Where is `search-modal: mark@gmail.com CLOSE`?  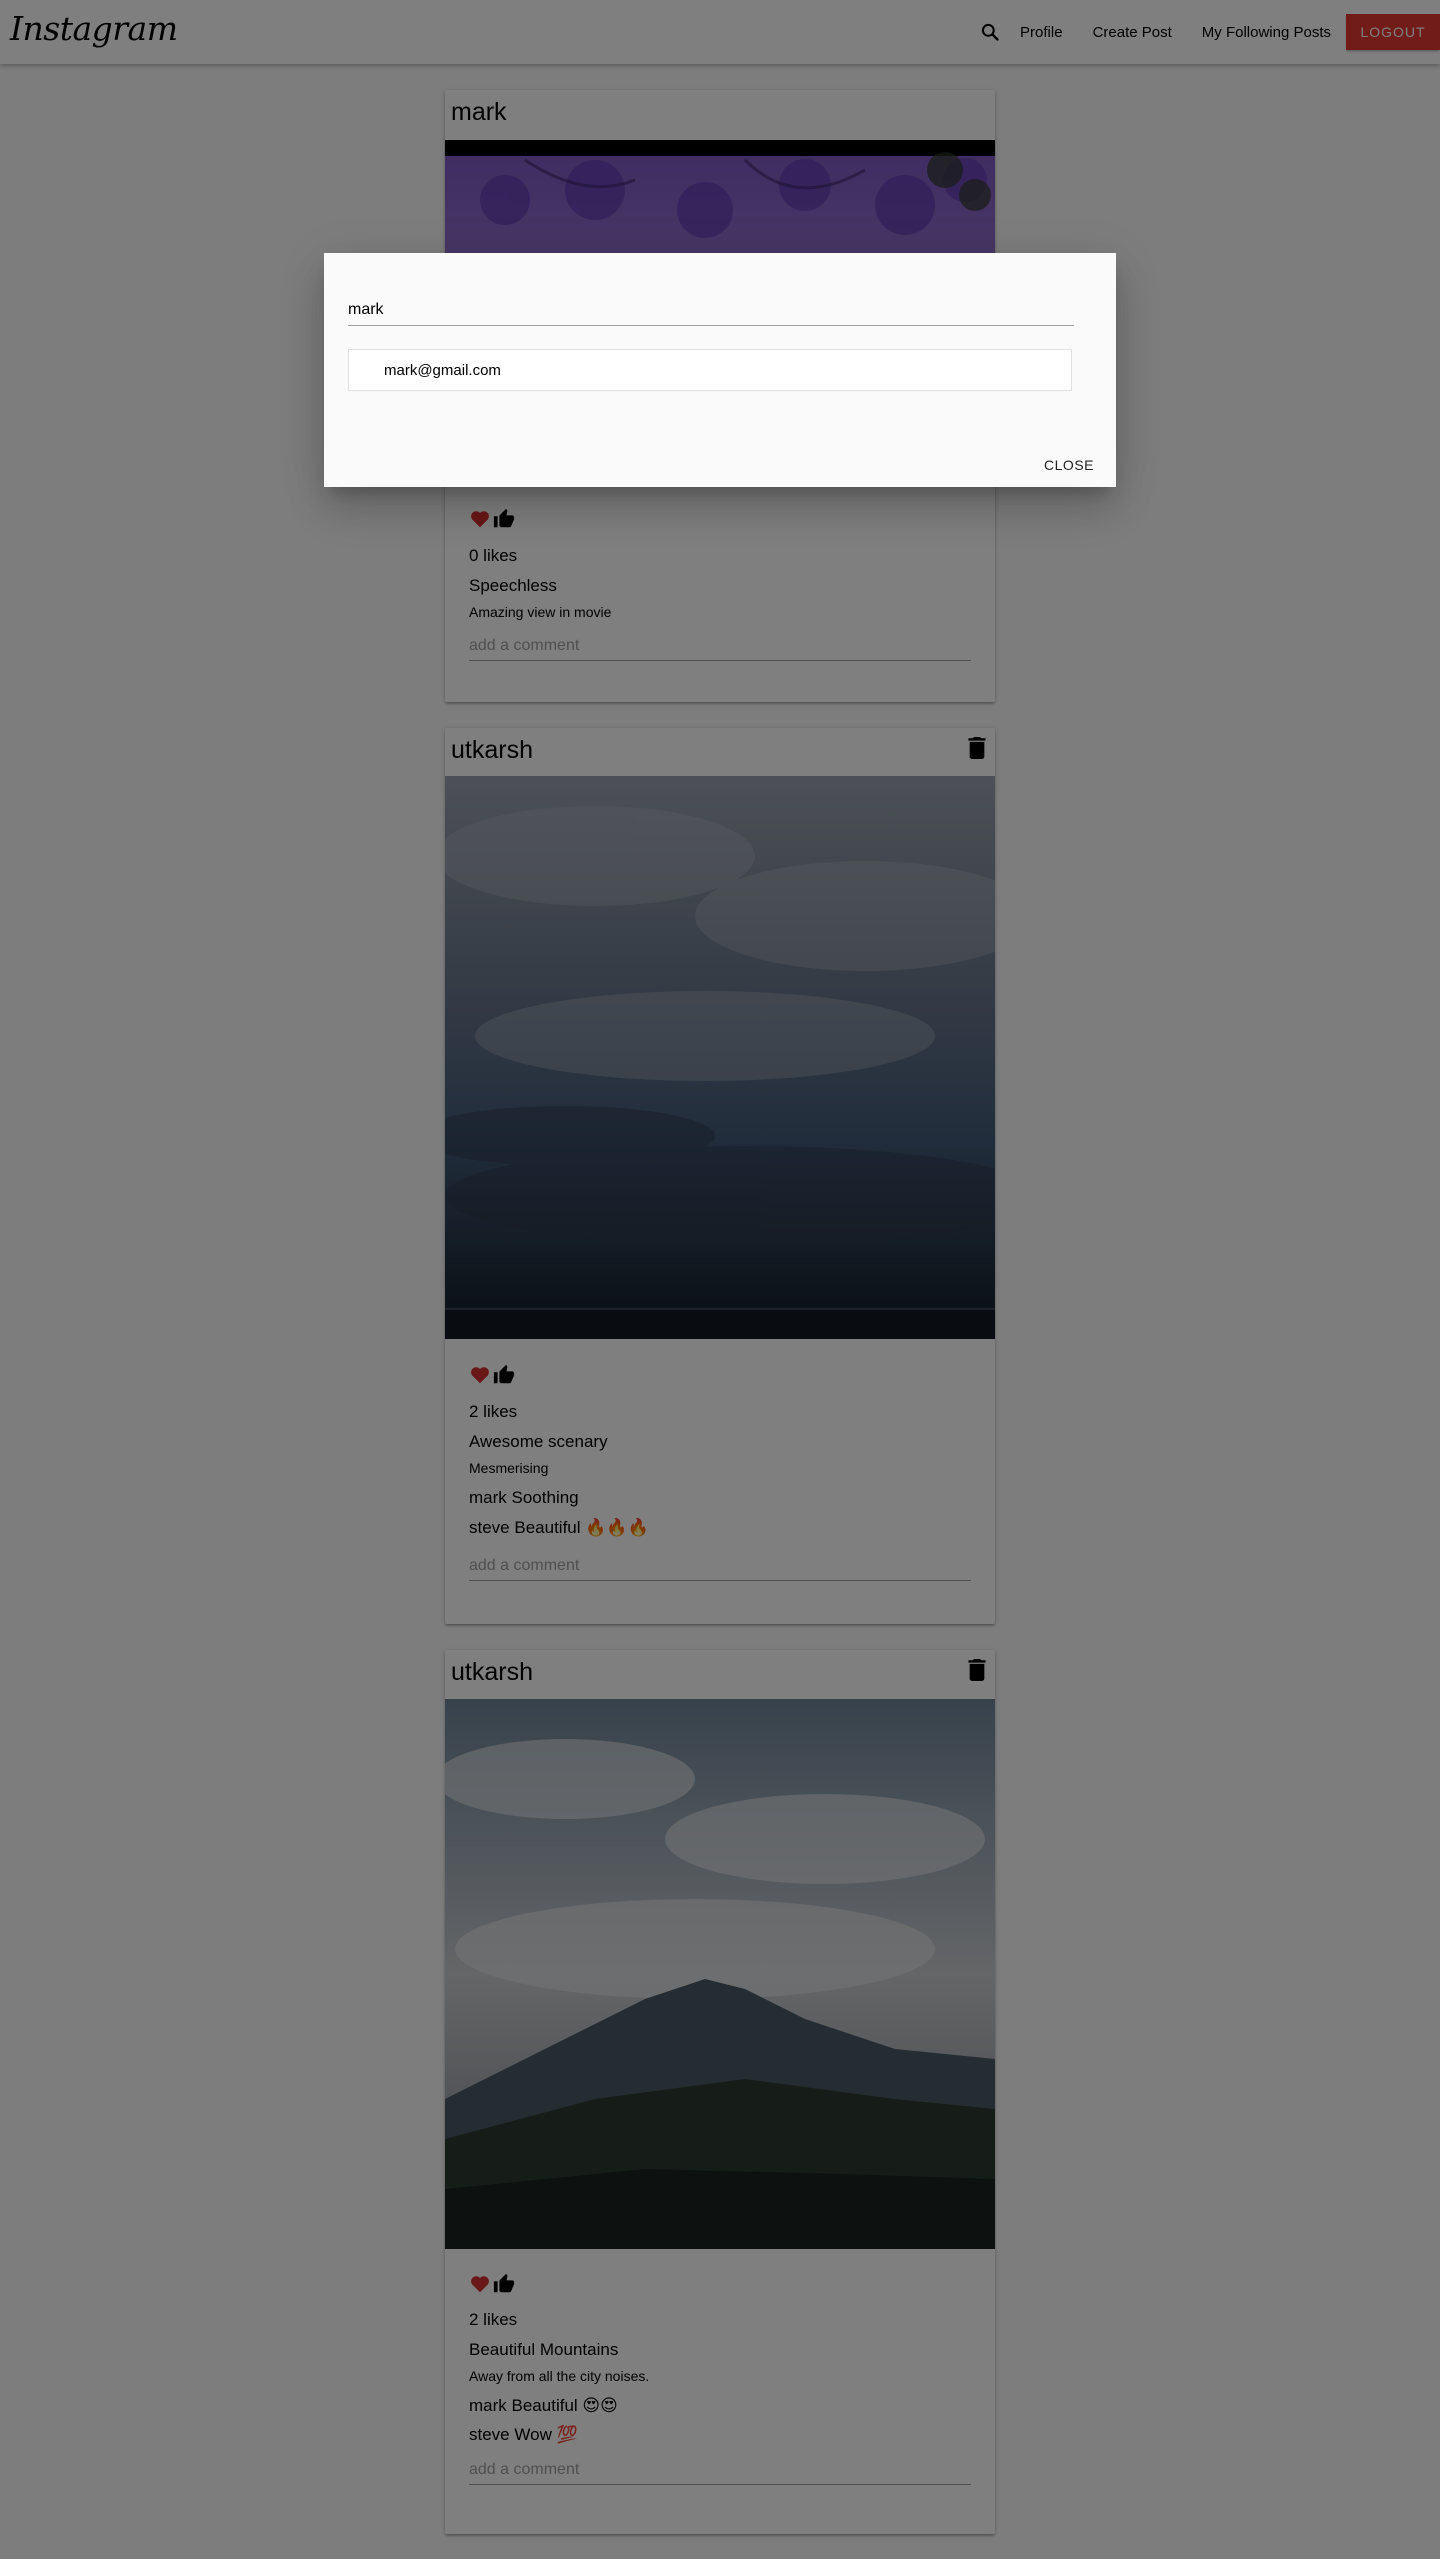 search-modal: mark@gmail.com CLOSE is located at coordinates (720, 370).